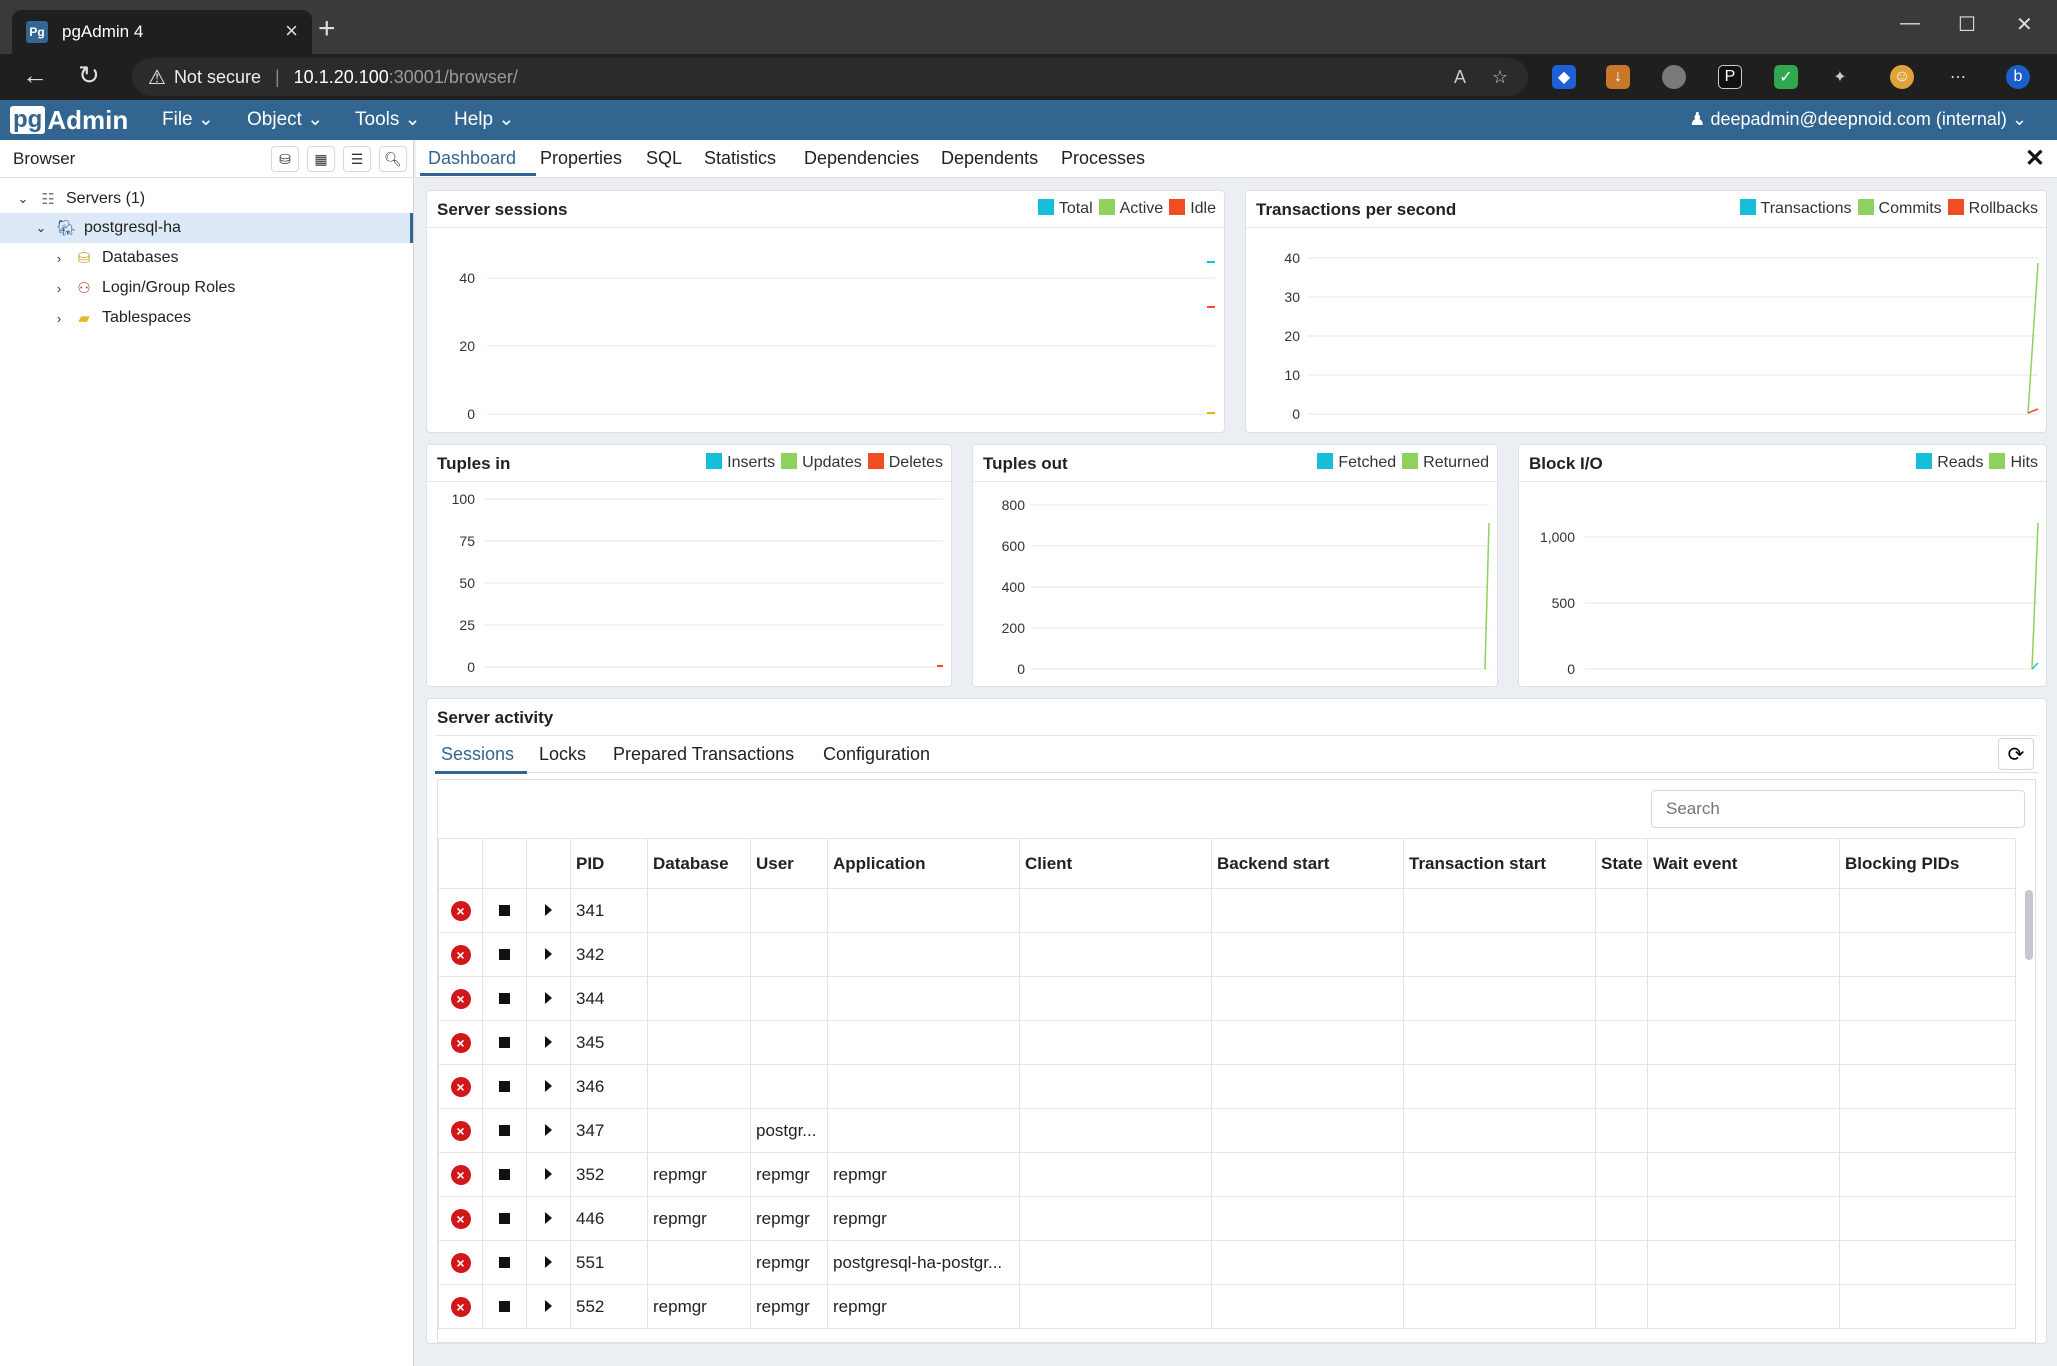 The height and width of the screenshot is (1366, 2057). I want to click on view-data-icon: ▦, so click(321, 159).